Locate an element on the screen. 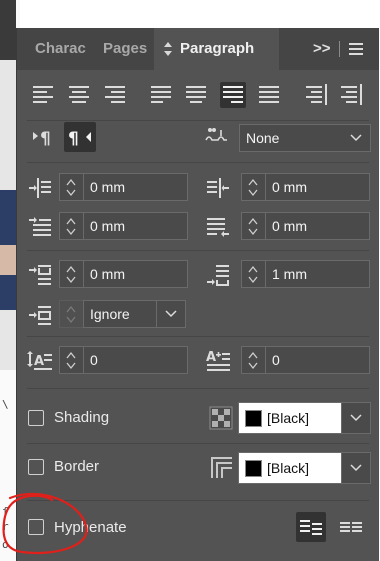 Image resolution: width=380 pixels, height=561 pixels. align-towards-spine-icon is located at coordinates (316, 95).